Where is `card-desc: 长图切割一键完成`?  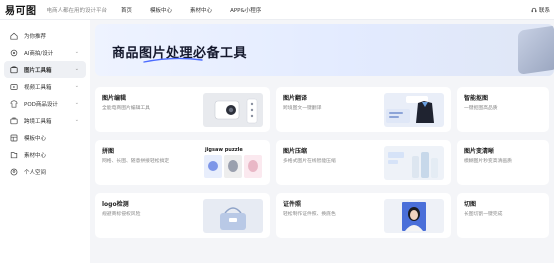 card-desc: 长图切割一键完成 is located at coordinates (483, 214).